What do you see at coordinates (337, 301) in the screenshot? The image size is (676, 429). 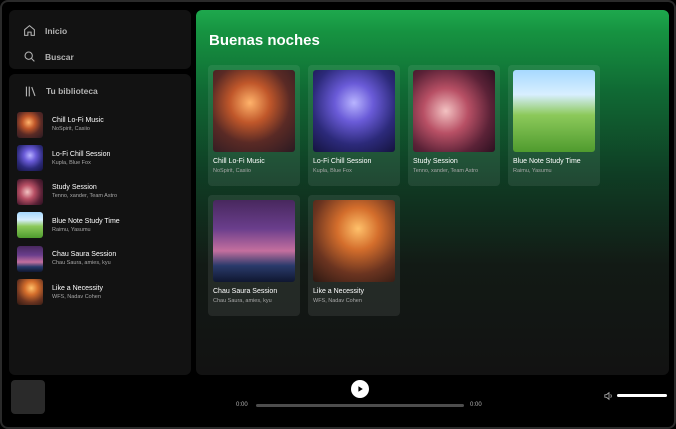 I see `playlist-card-artists: WFS, Nadav Cohen` at bounding box center [337, 301].